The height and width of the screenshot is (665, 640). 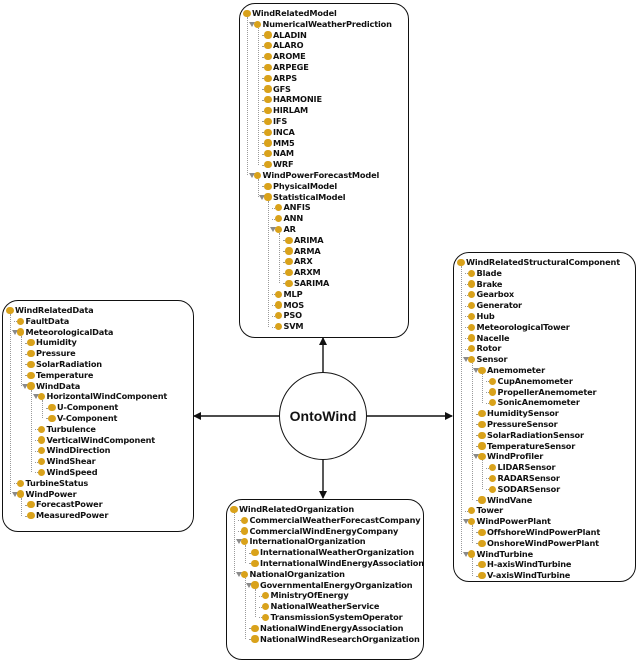 What do you see at coordinates (492, 359) in the screenshot?
I see `node-label: Sensor` at bounding box center [492, 359].